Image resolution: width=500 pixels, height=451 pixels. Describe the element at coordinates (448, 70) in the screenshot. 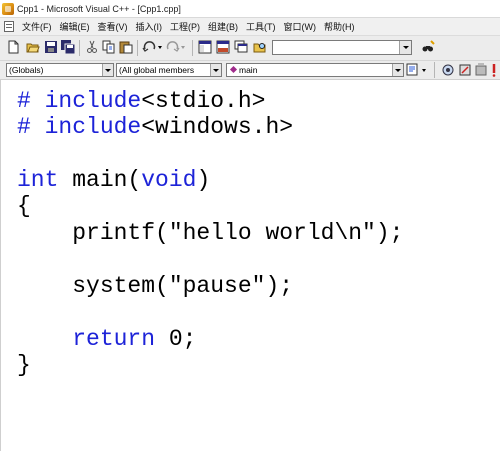

I see `compile-icon` at that location.